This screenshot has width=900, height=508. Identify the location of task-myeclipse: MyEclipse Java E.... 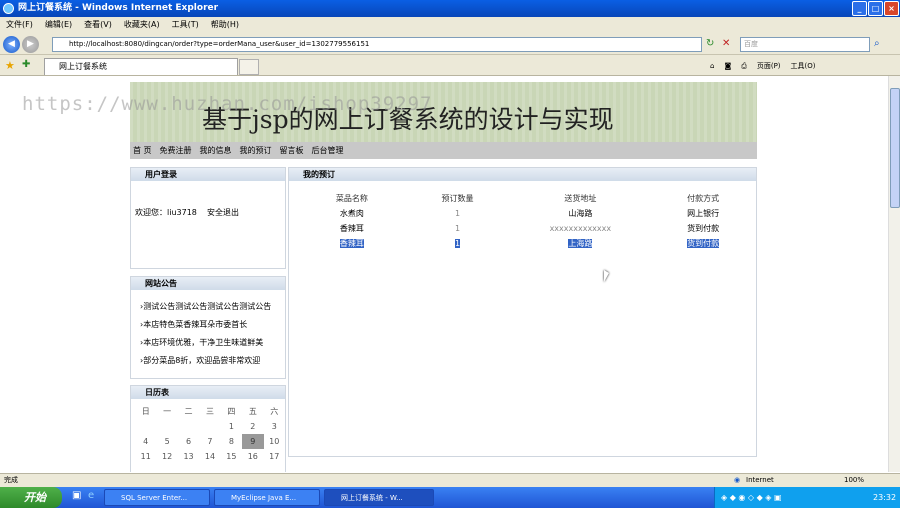
(267, 497).